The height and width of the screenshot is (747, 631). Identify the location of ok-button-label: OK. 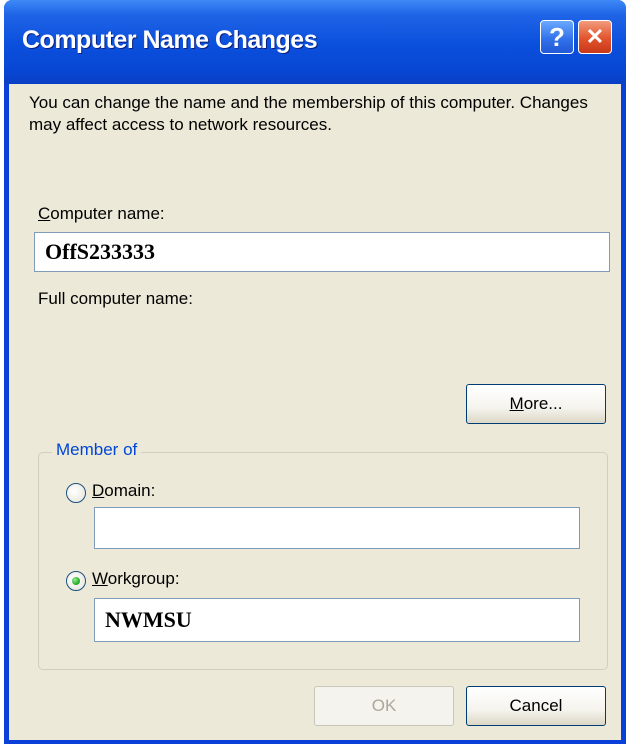
(384, 705).